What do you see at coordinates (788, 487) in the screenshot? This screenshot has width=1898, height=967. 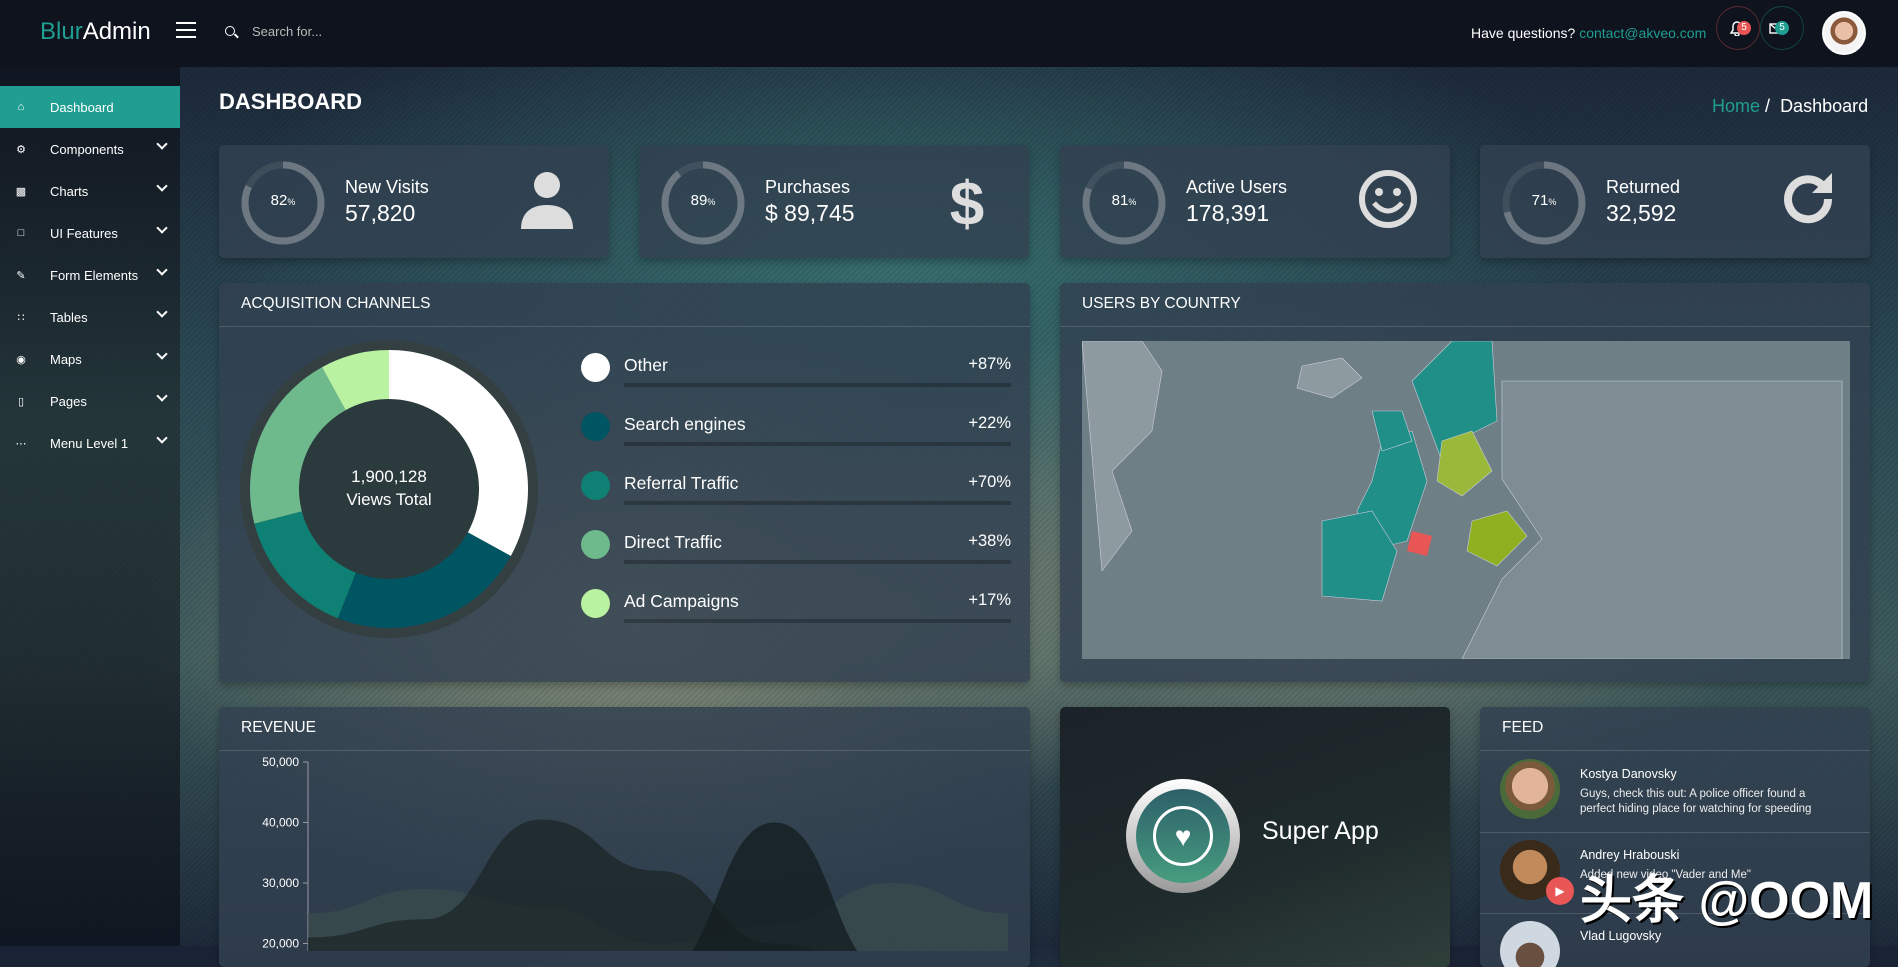 I see `legend-item: Referral Traffic +70%` at bounding box center [788, 487].